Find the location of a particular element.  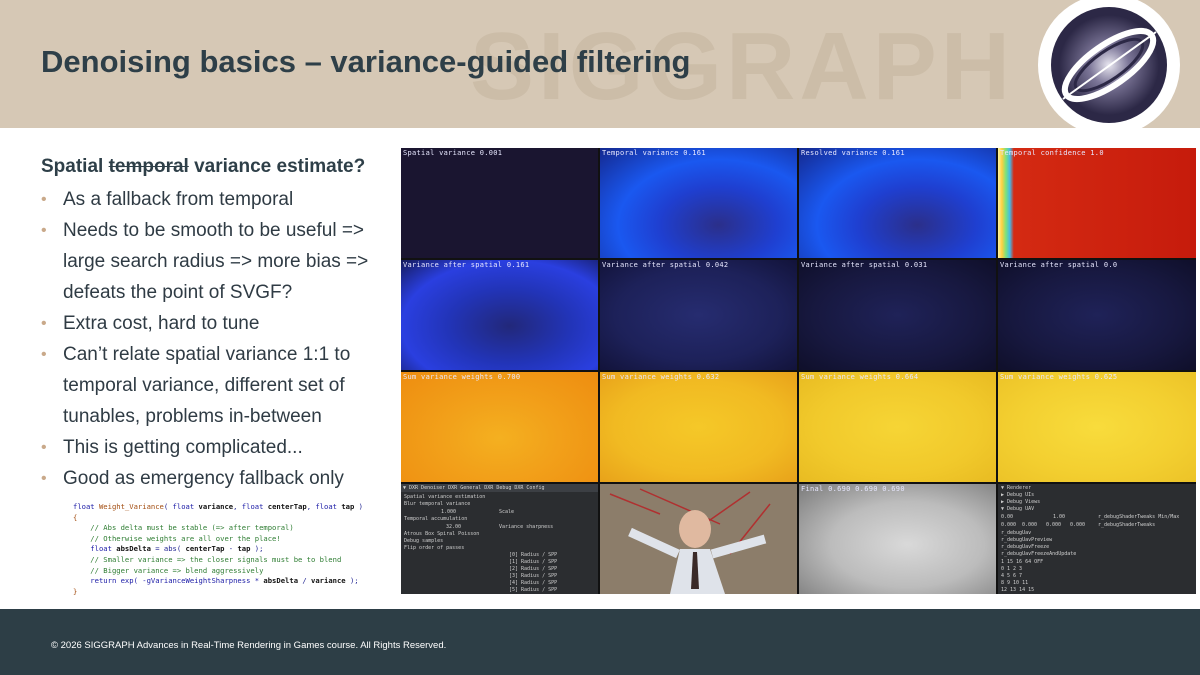

tile-label: Variance after spatial 0.042 is located at coordinates (665, 265).